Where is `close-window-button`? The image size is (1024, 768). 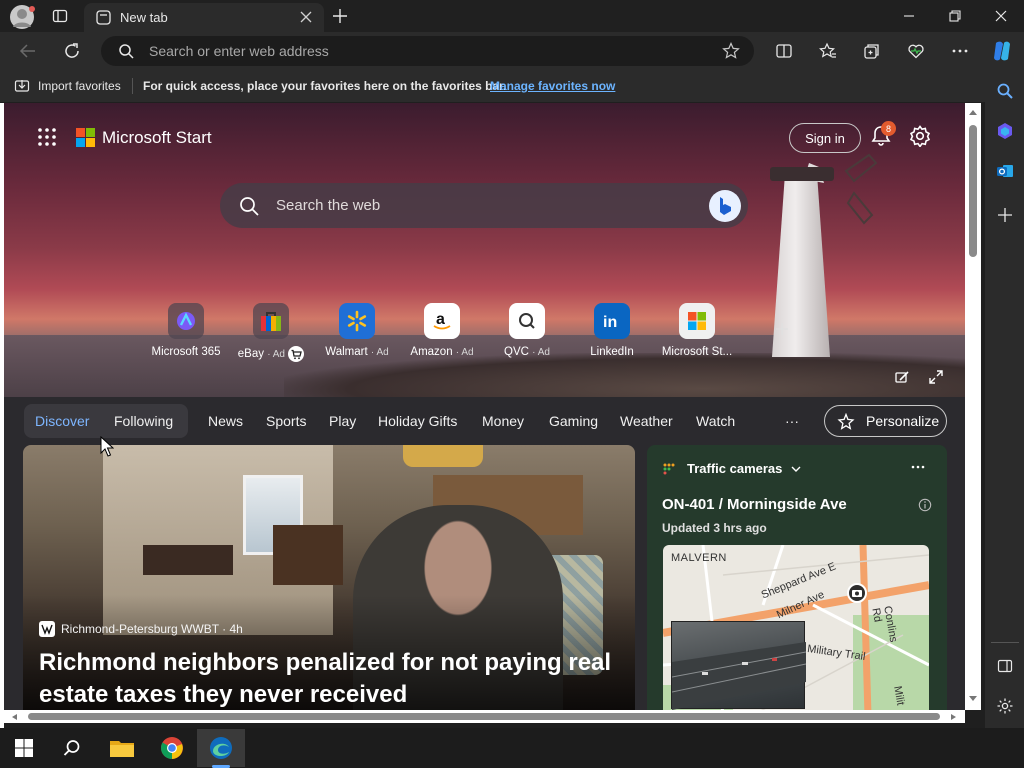
close-window-button is located at coordinates (1001, 16).